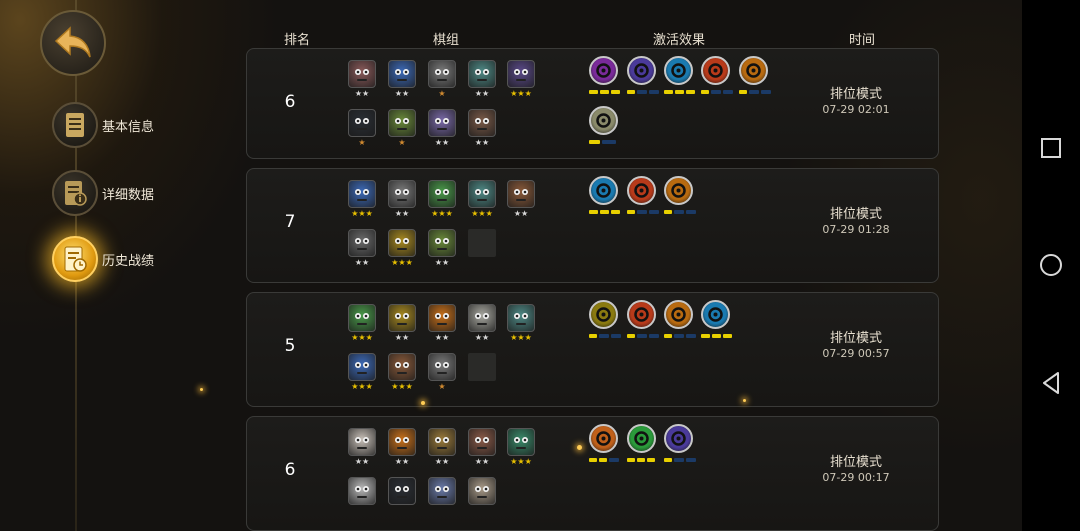 The height and width of the screenshot is (531, 1080). Describe the element at coordinates (103, 259) in the screenshot. I see `nav-item-history: 历史战绩` at that location.